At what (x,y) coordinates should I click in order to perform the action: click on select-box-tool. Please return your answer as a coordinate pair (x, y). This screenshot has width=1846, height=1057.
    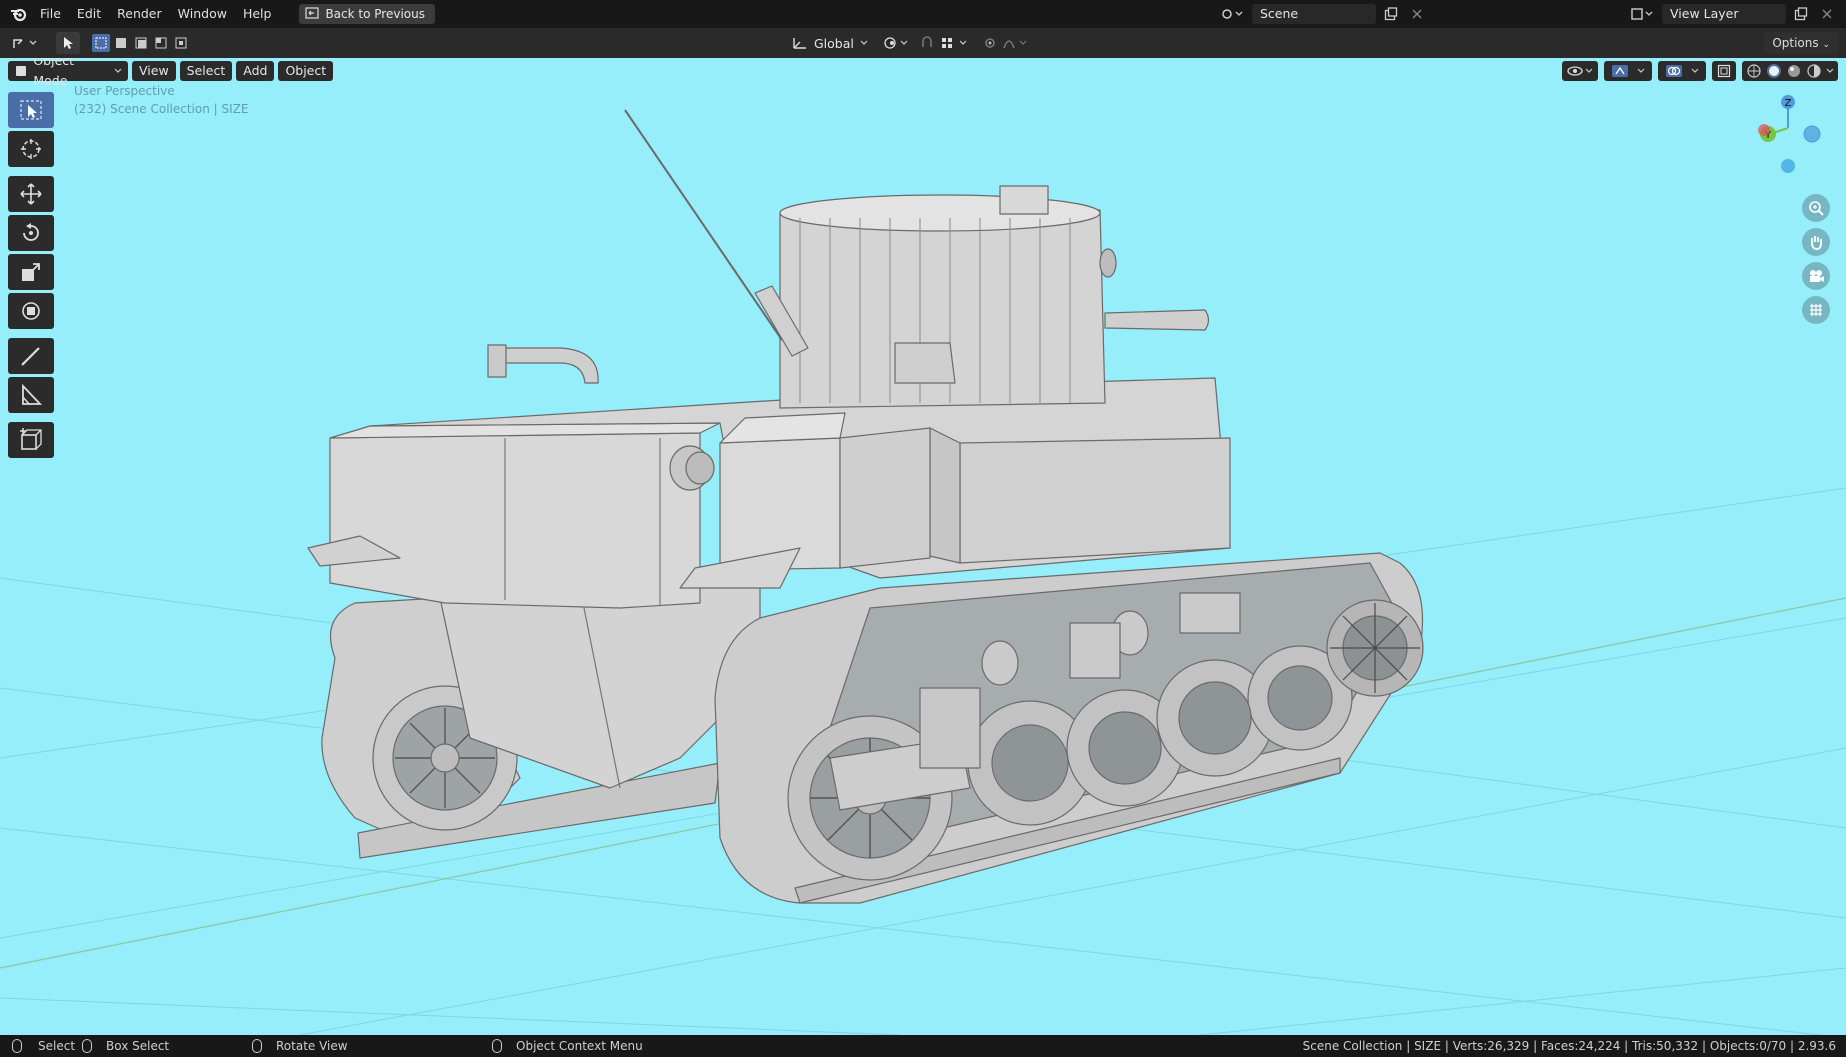
    Looking at the image, I should click on (31, 110).